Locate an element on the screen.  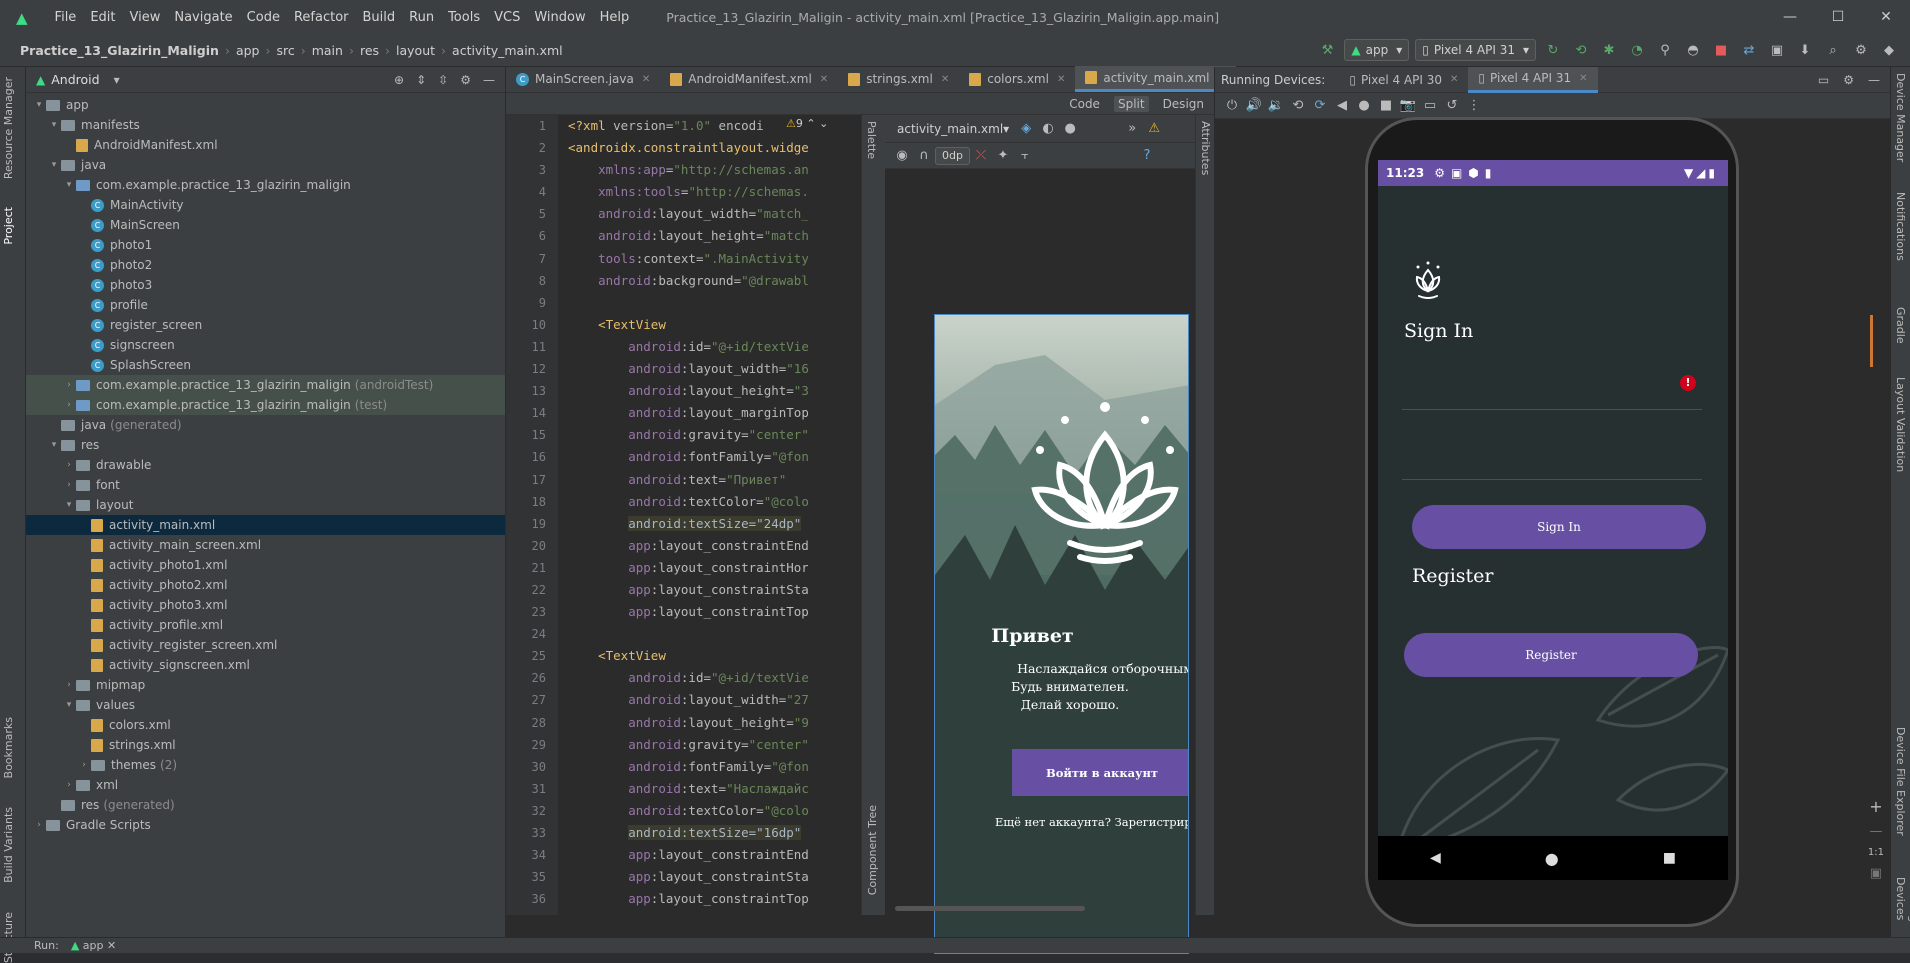
tree-item: Cphoto3 is located at coordinates (265, 285).